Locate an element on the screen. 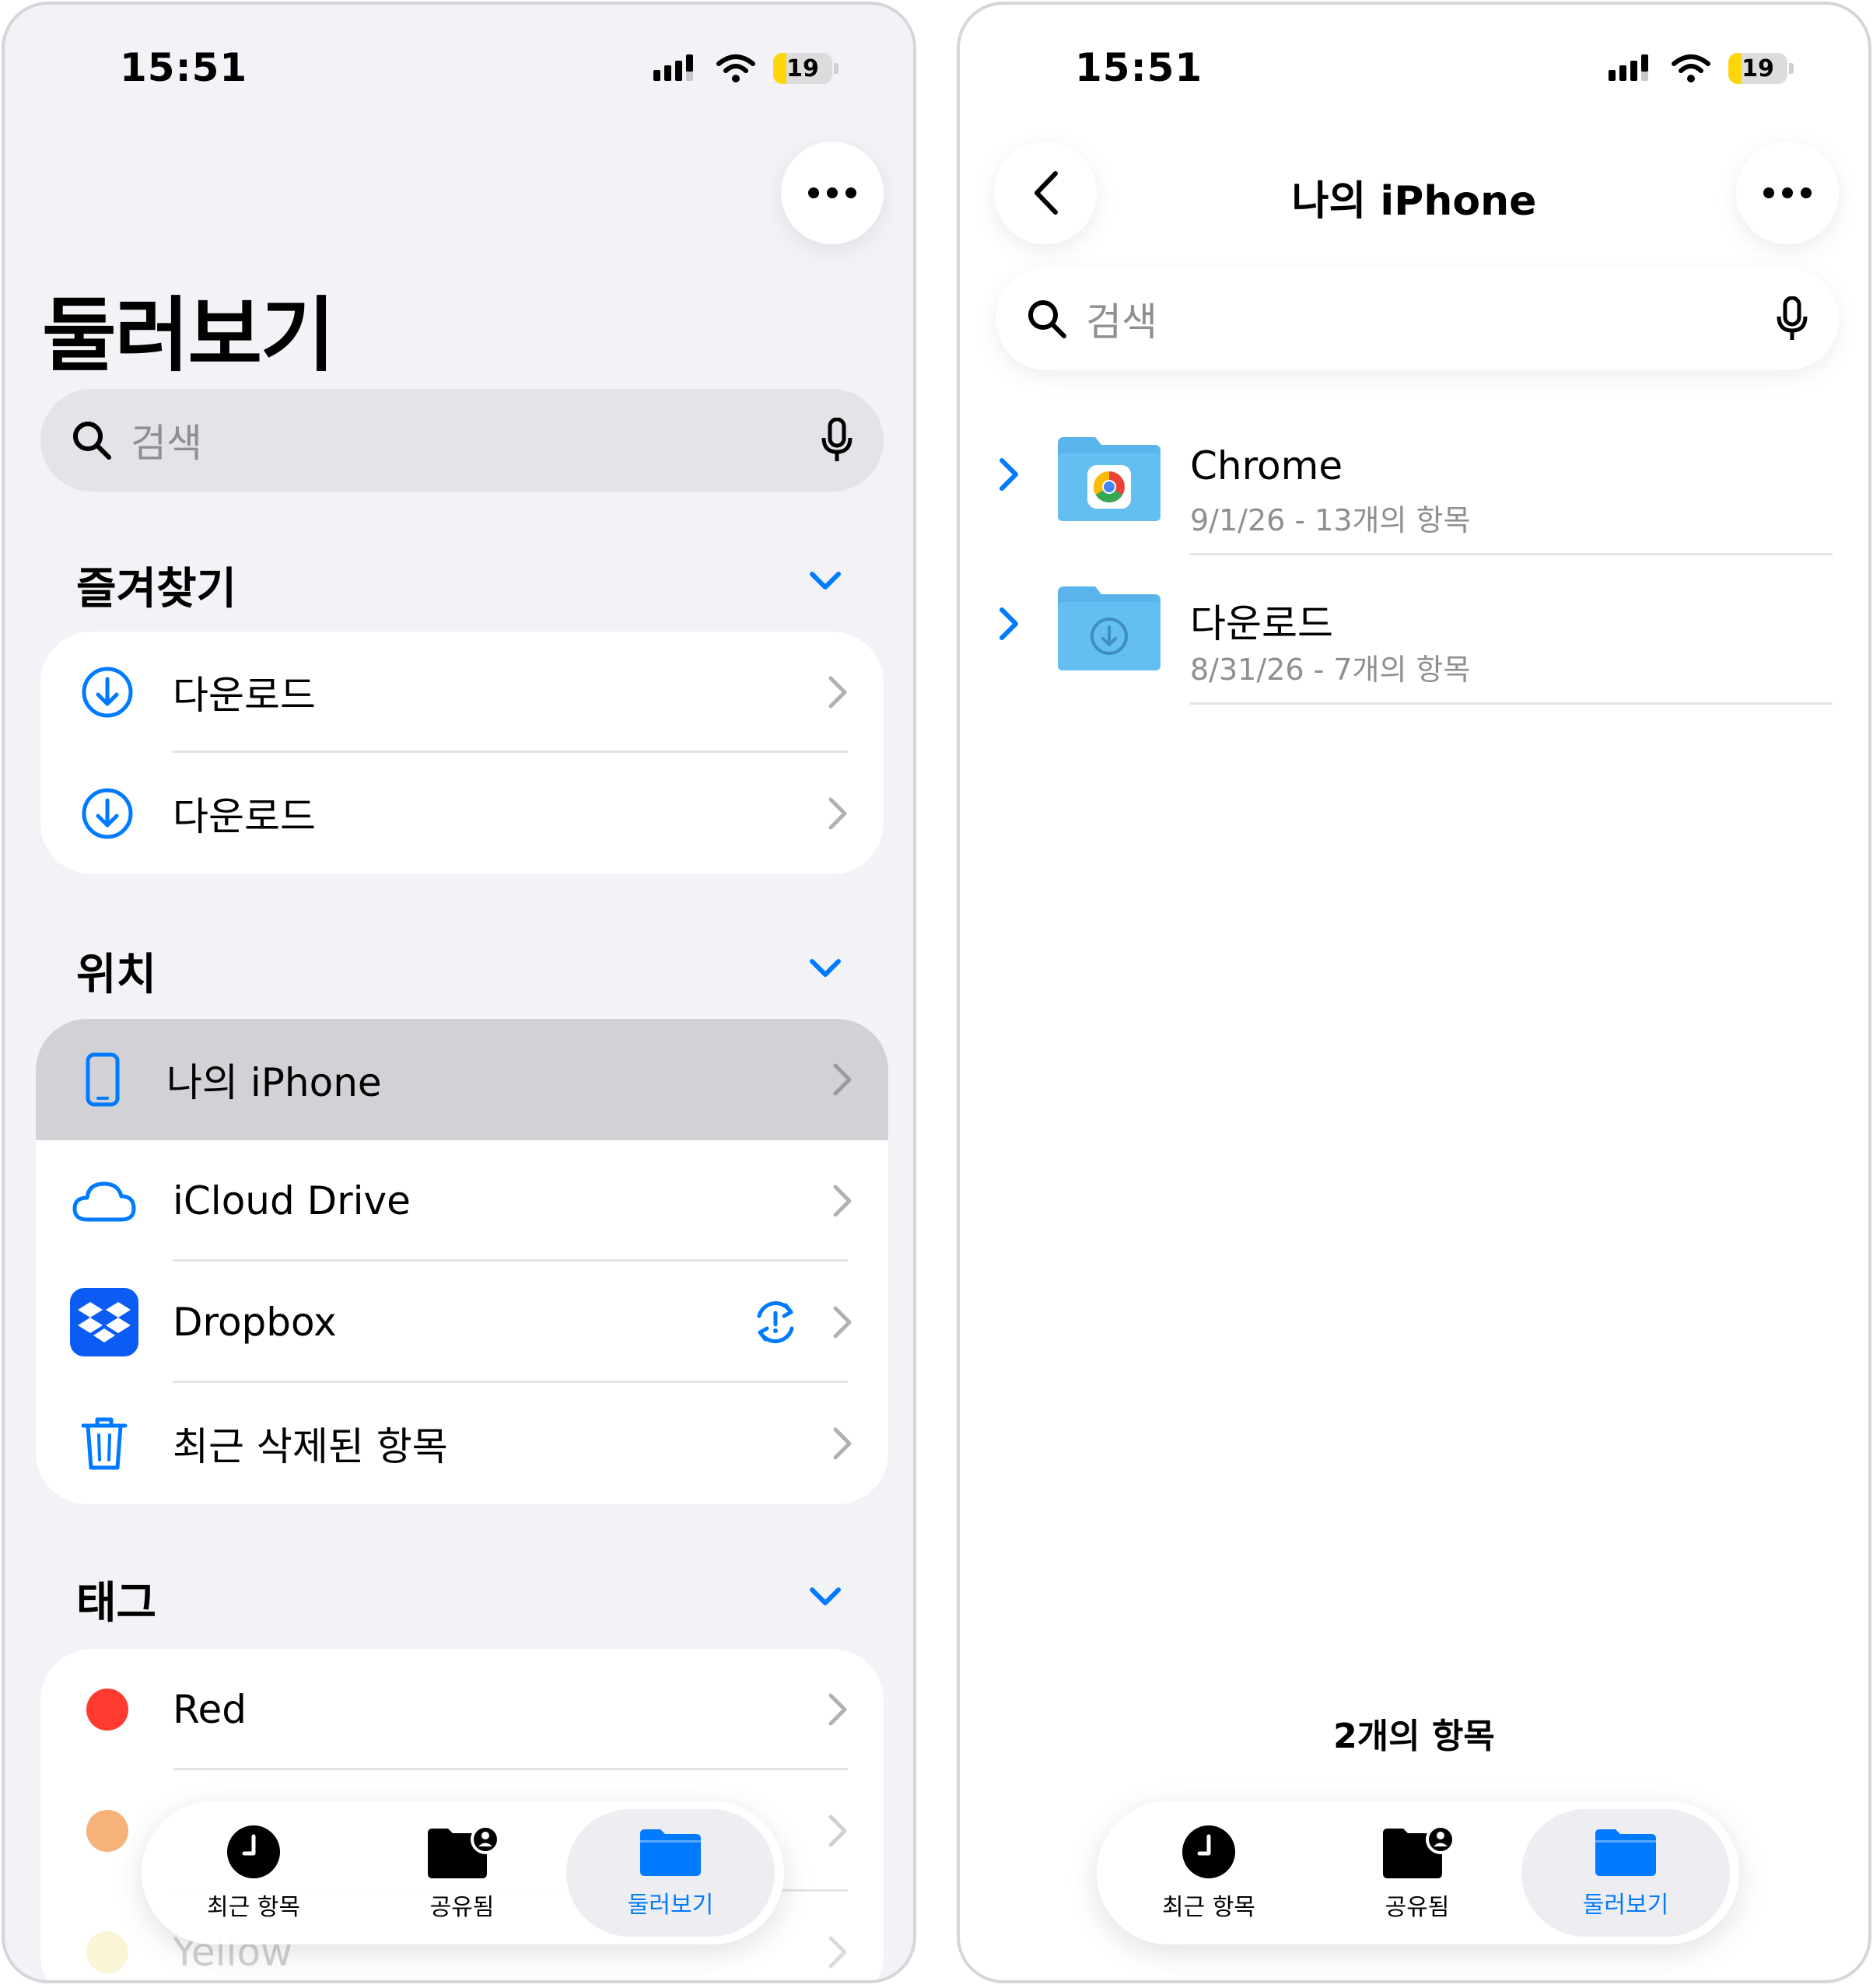  folder-name: 다운로드 is located at coordinates (1261, 624).